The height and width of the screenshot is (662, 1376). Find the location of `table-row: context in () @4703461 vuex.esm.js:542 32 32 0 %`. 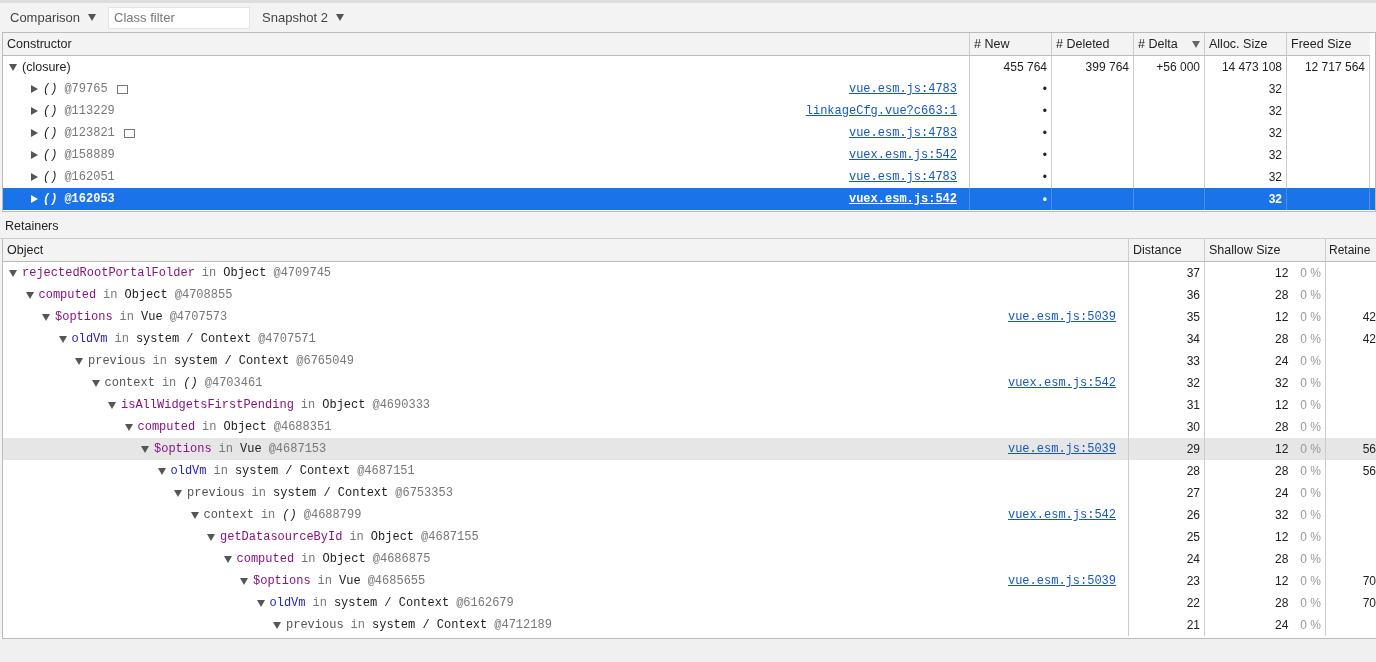

table-row: context in () @4703461 vuex.esm.js:542 32 32 0 % is located at coordinates (689, 383).